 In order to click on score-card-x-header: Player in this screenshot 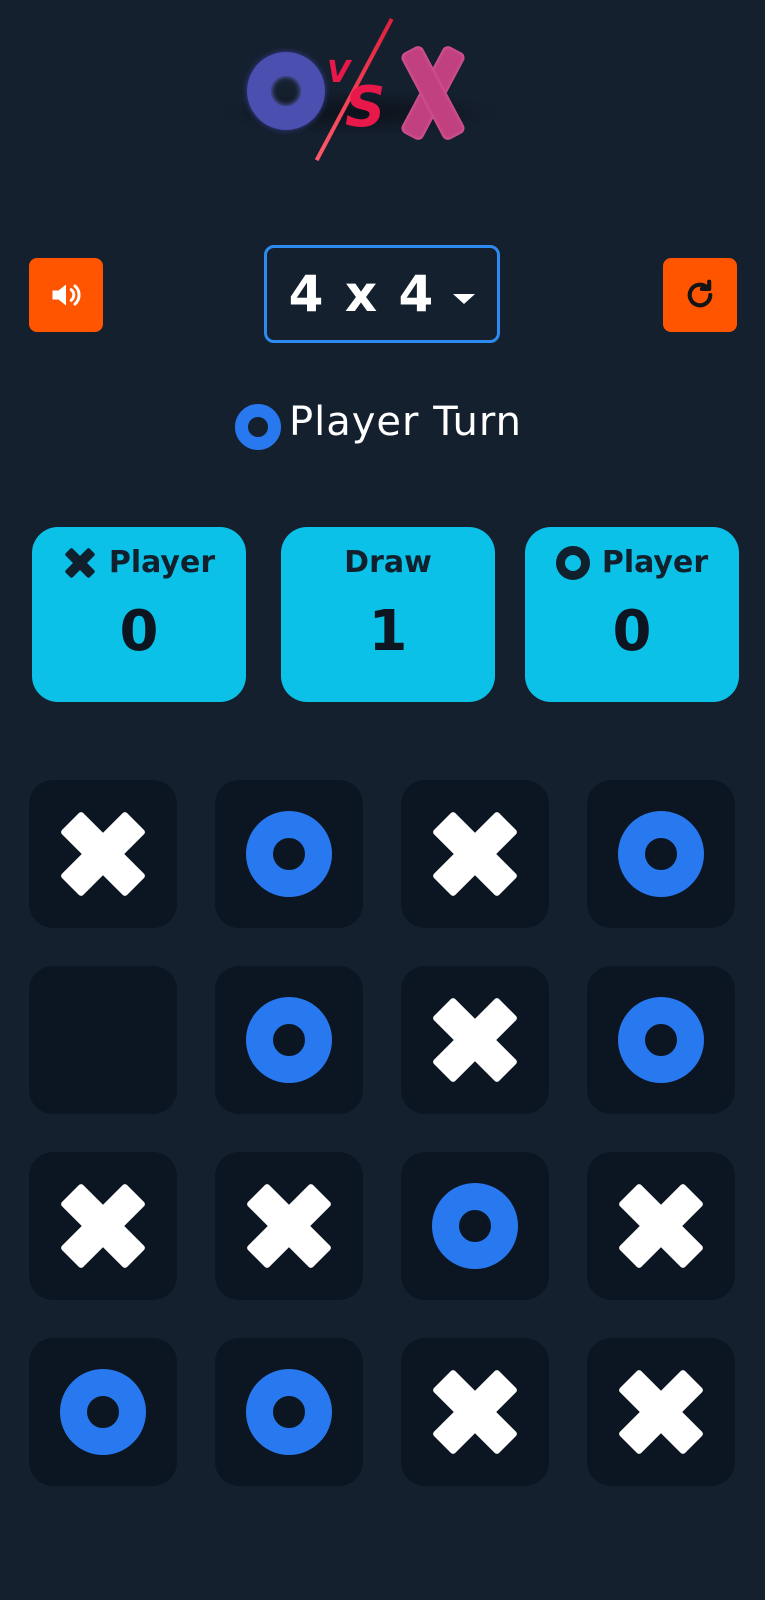, I will do `click(139, 562)`.